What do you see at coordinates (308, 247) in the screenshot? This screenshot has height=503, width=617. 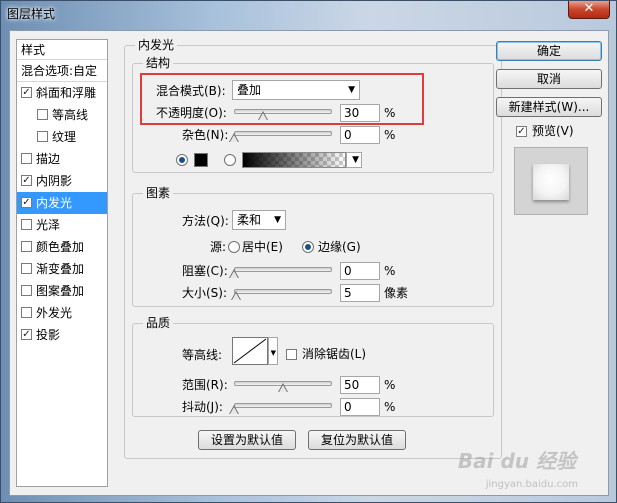 I see `source-edge-radio` at bounding box center [308, 247].